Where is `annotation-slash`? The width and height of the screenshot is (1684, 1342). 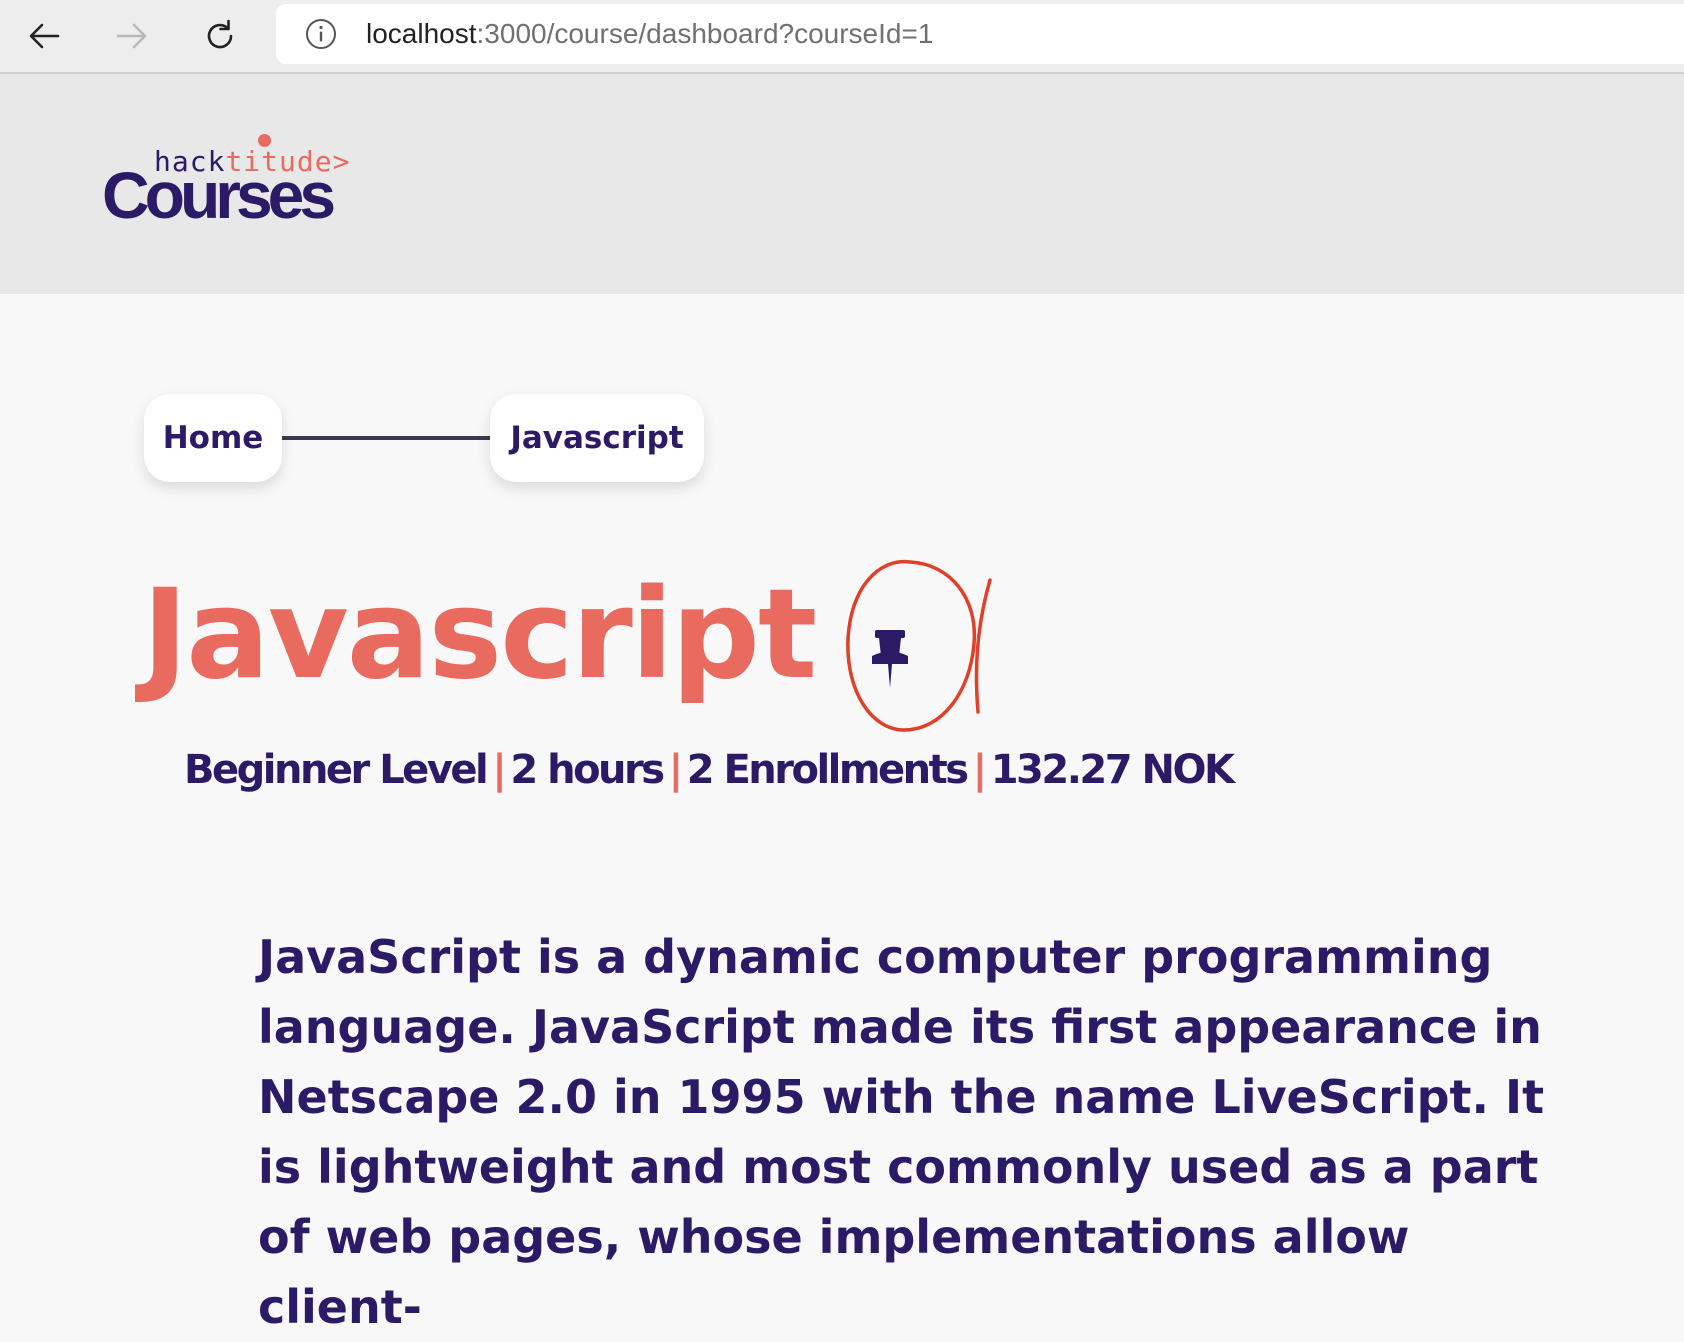 annotation-slash is located at coordinates (983, 646).